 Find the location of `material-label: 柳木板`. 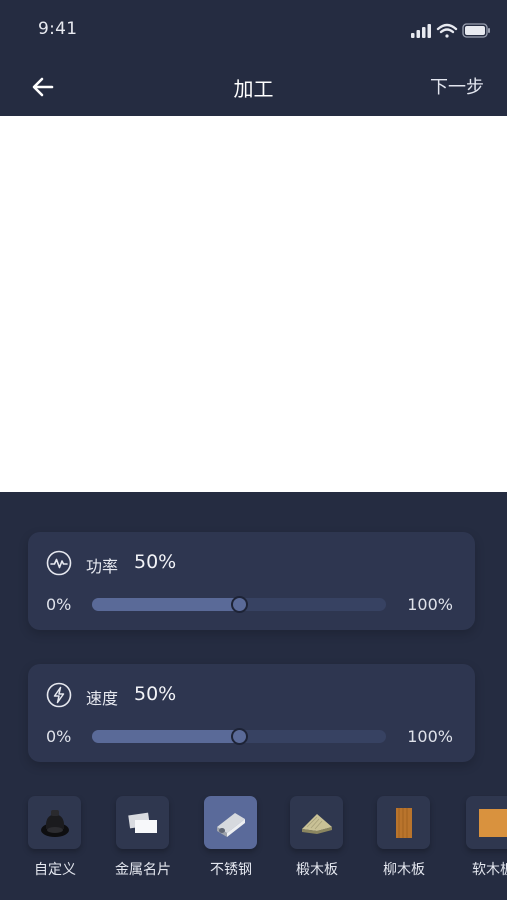

material-label: 柳木板 is located at coordinates (404, 870).